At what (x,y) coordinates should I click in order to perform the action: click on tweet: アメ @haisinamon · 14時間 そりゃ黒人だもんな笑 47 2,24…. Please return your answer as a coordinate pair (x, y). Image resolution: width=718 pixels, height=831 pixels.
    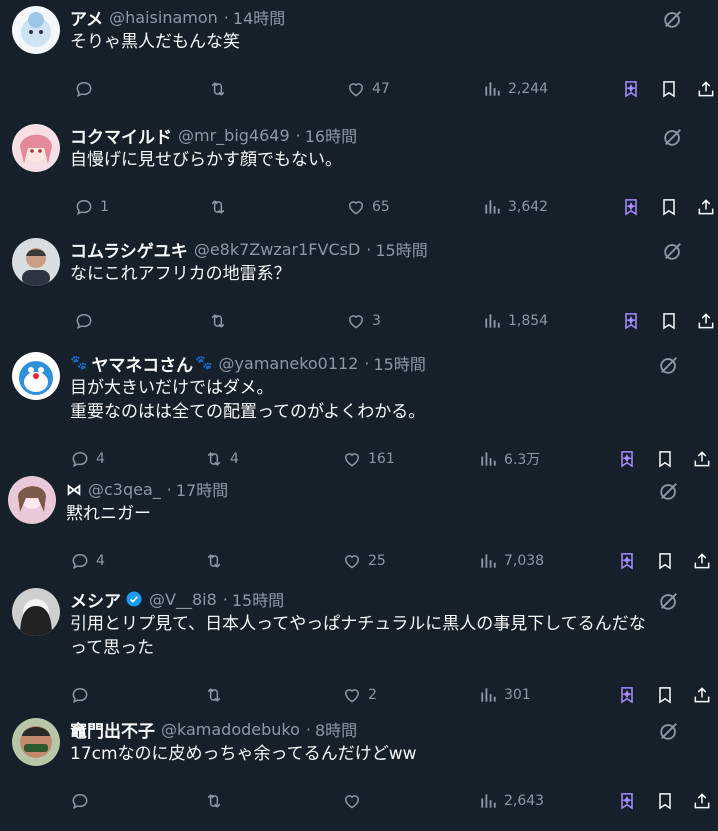
    Looking at the image, I should click on (359, 59).